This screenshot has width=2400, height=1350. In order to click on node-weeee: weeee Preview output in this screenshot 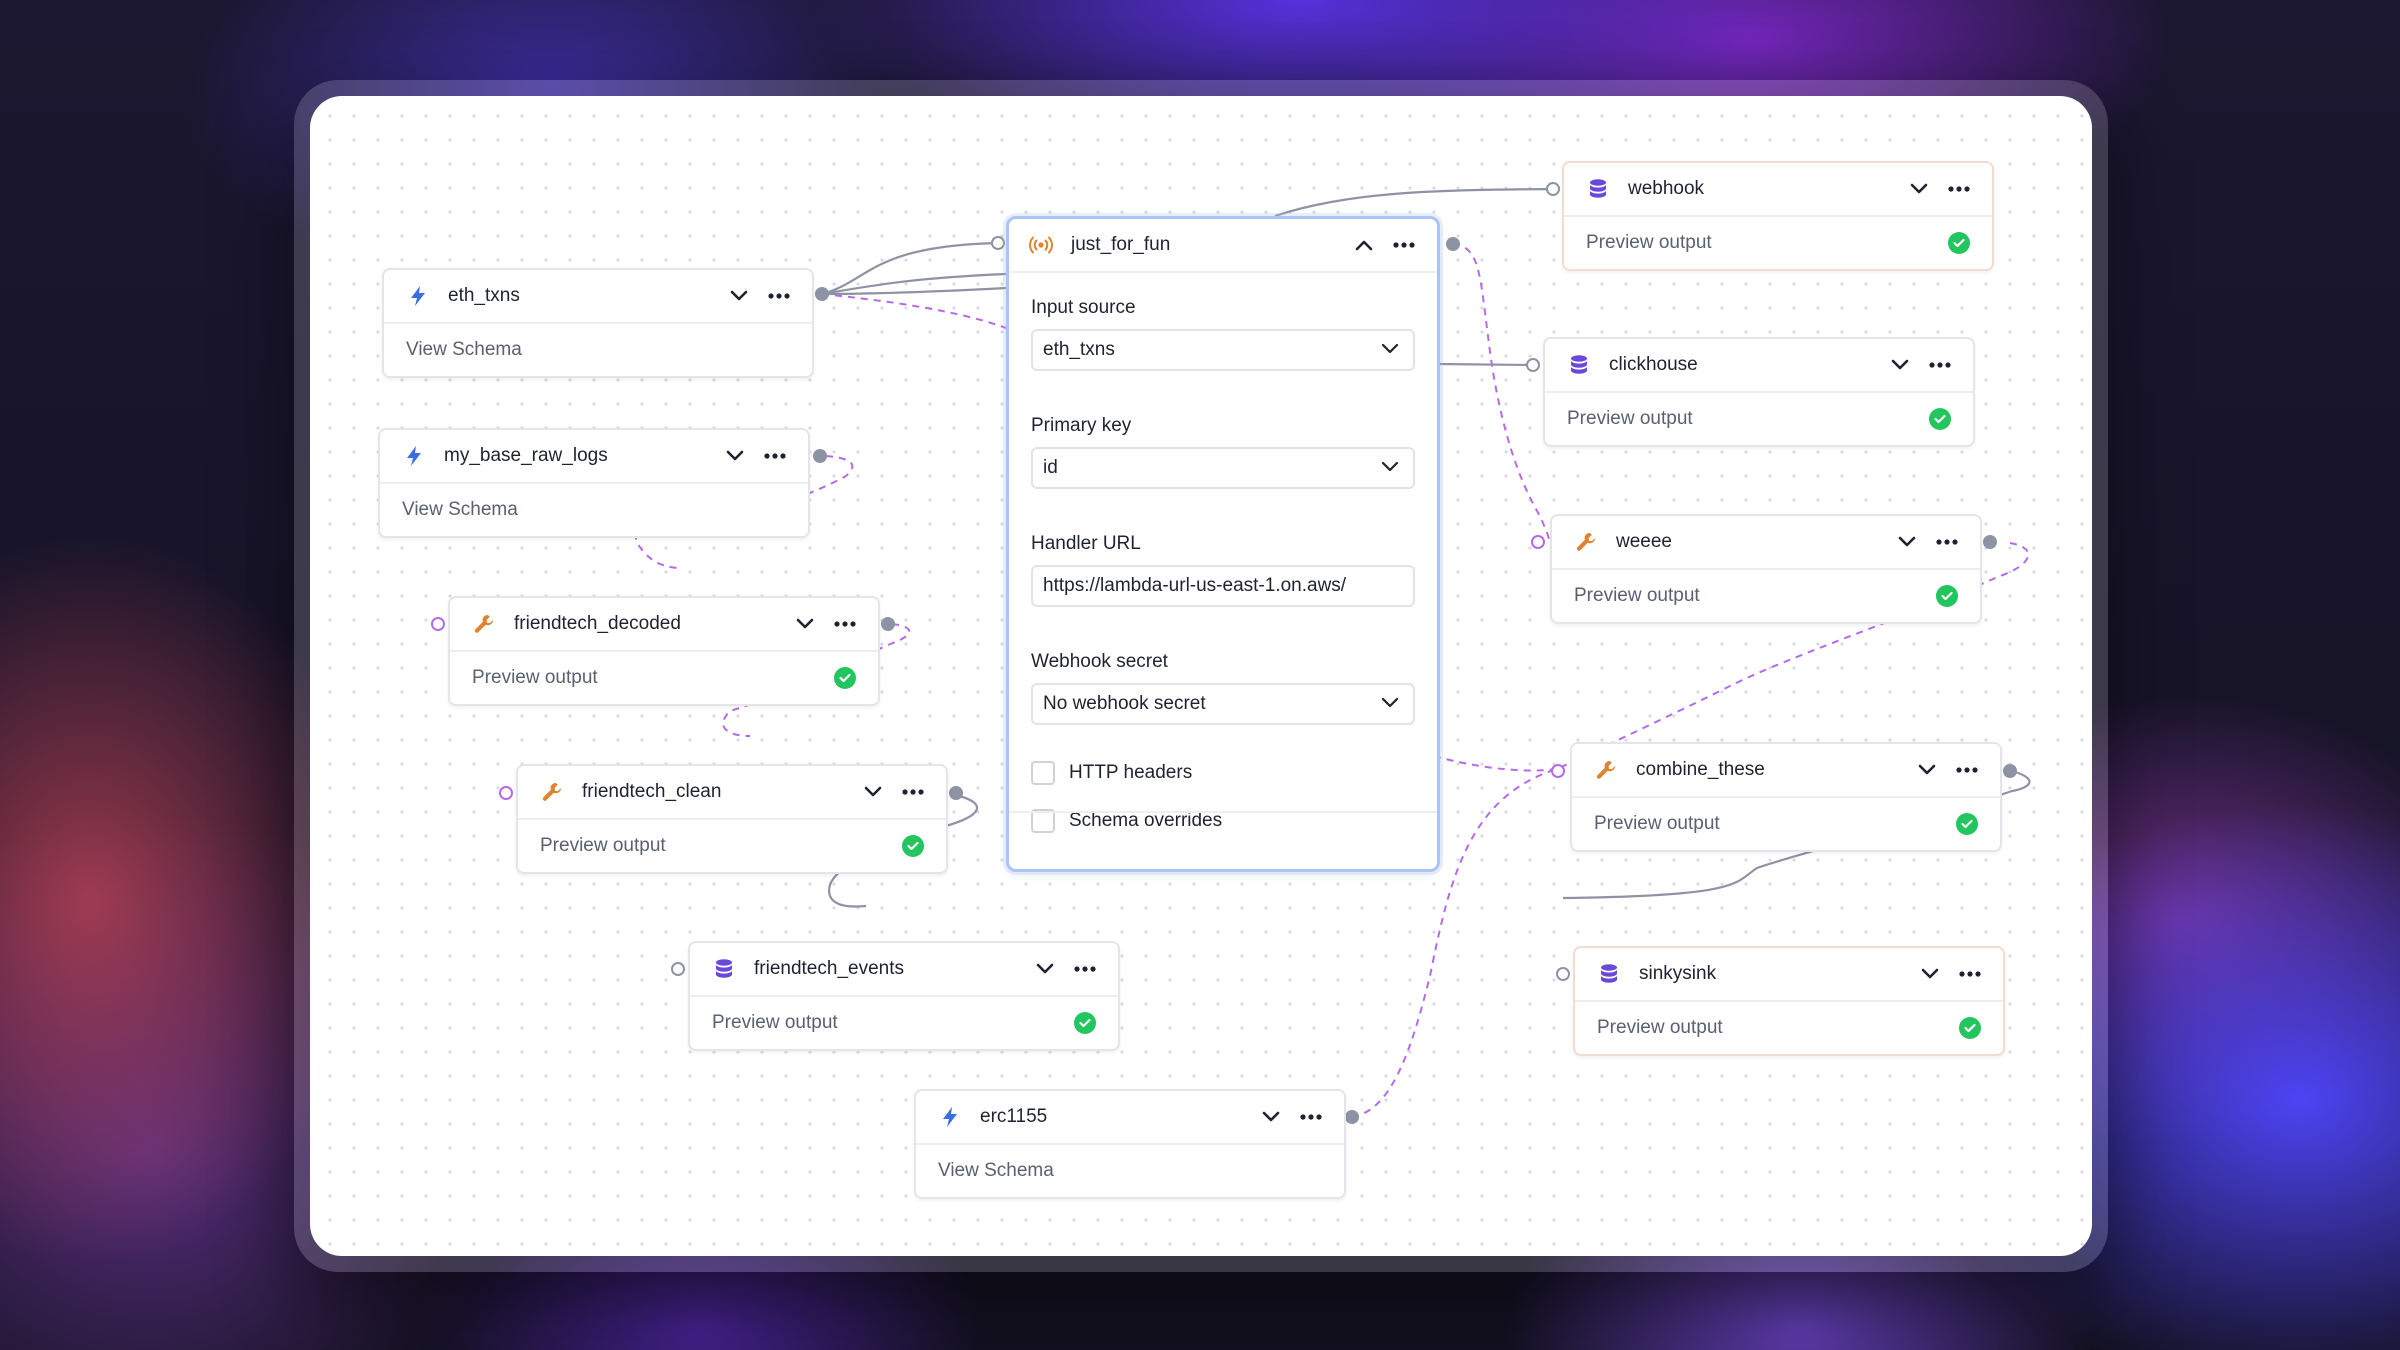, I will do `click(1766, 569)`.